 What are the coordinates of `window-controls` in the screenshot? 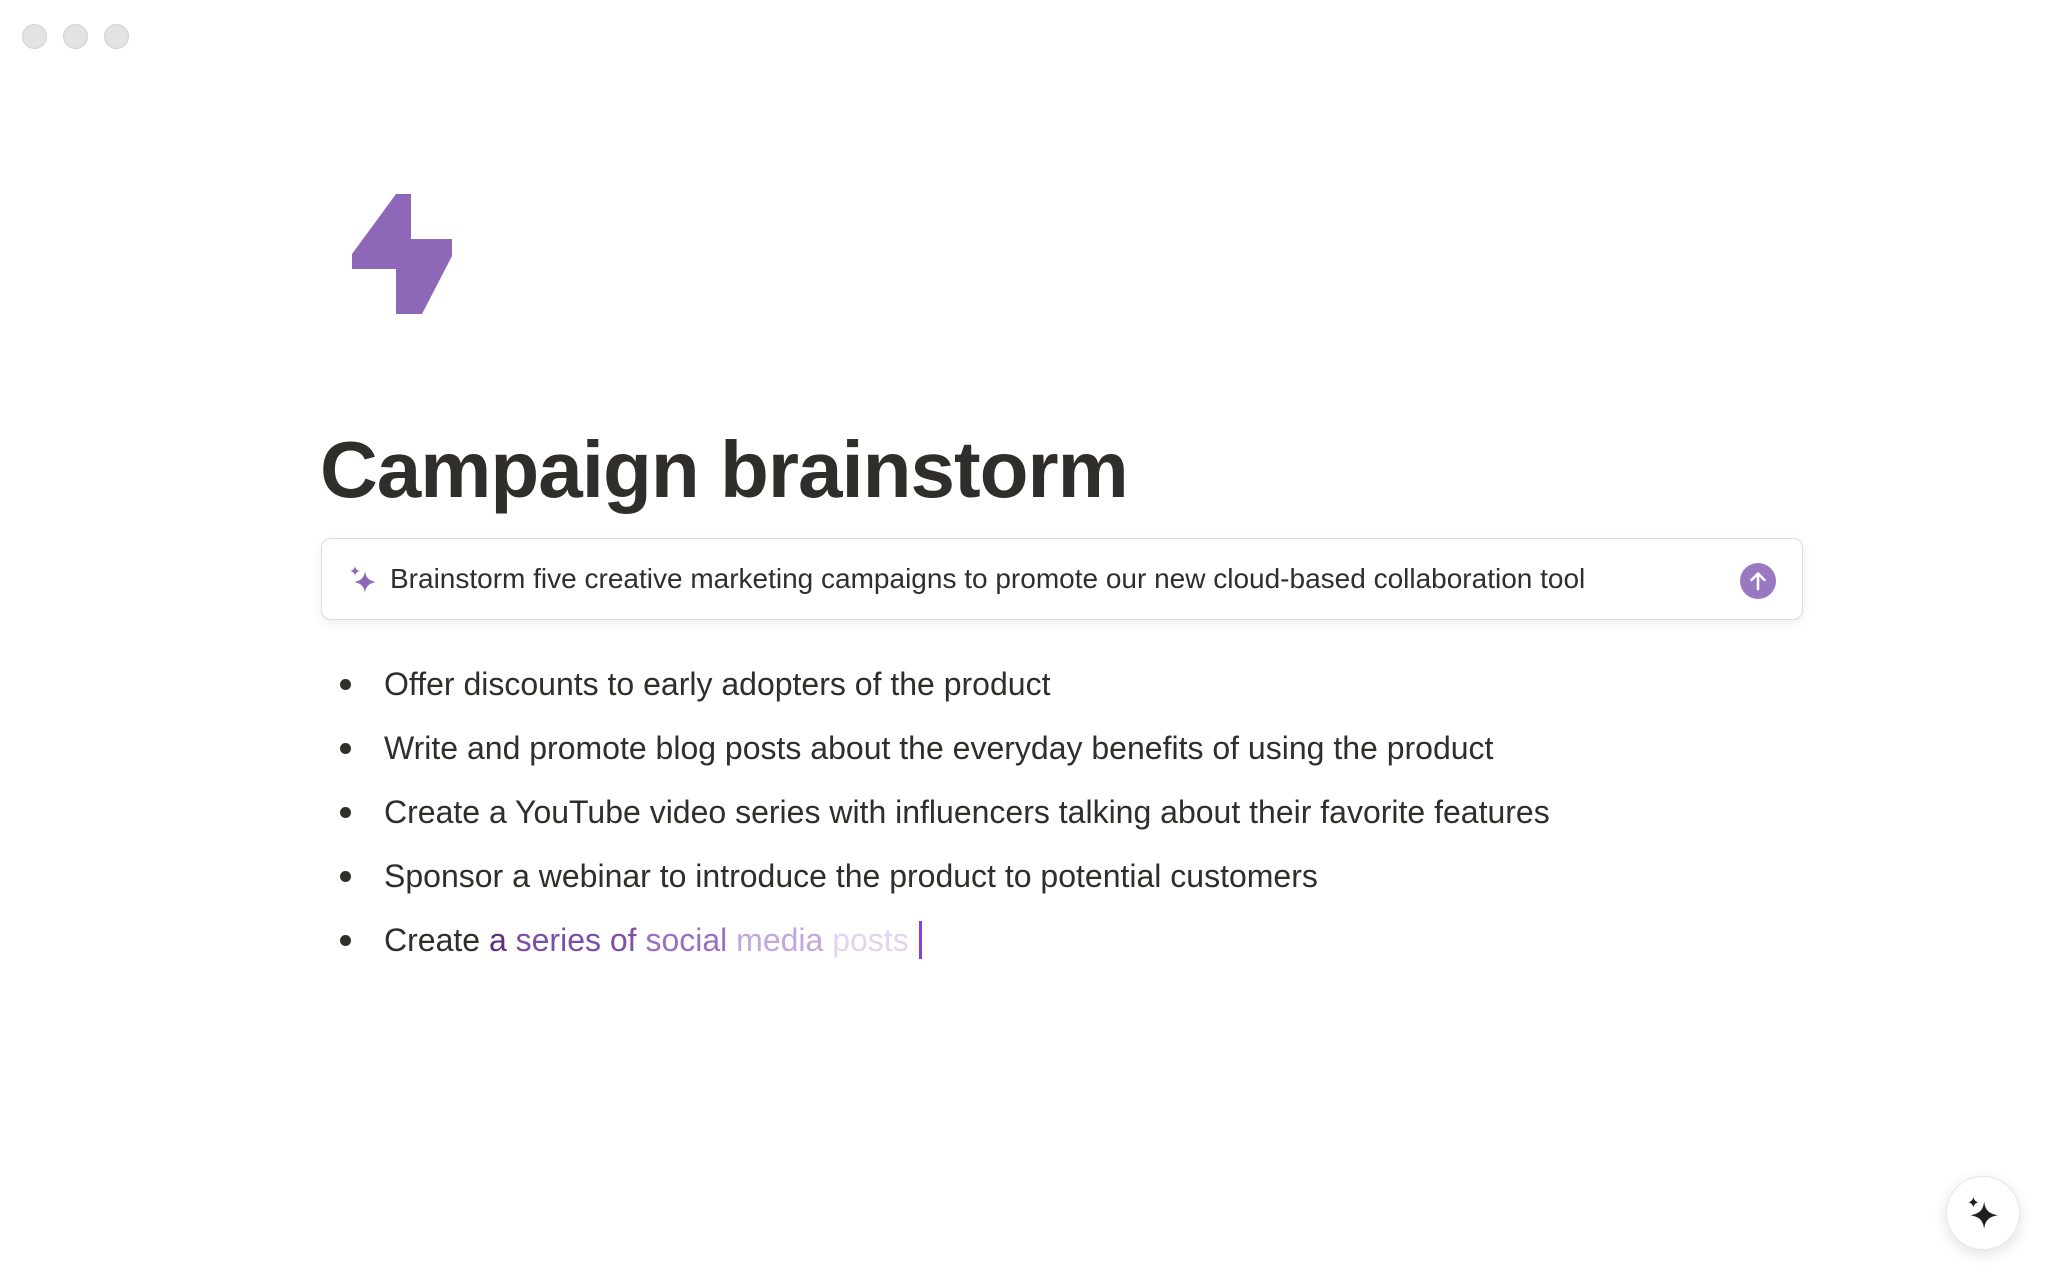 It's located at (75, 36).